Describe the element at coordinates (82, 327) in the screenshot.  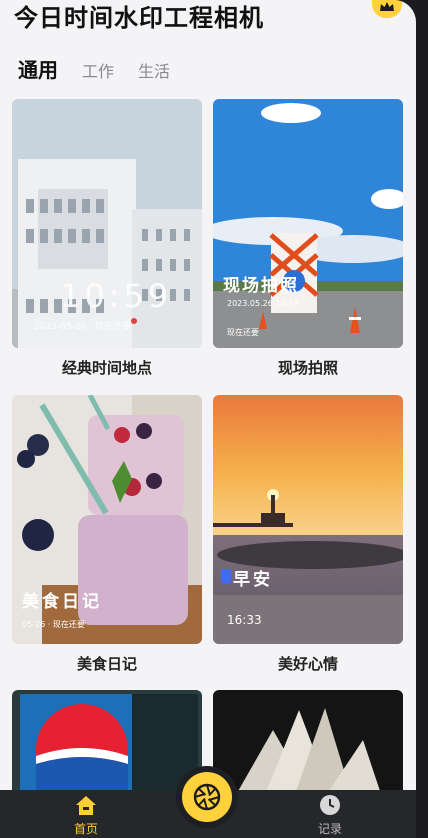
I see `overlay-date: 2023-05-26 · 现在还要` at that location.